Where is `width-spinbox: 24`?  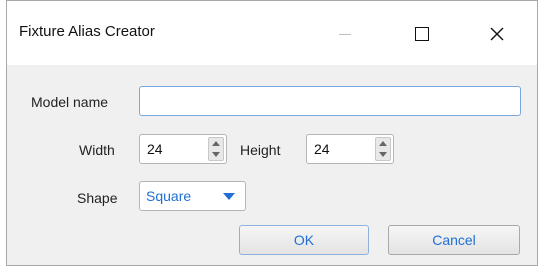 width-spinbox: 24 is located at coordinates (183, 149).